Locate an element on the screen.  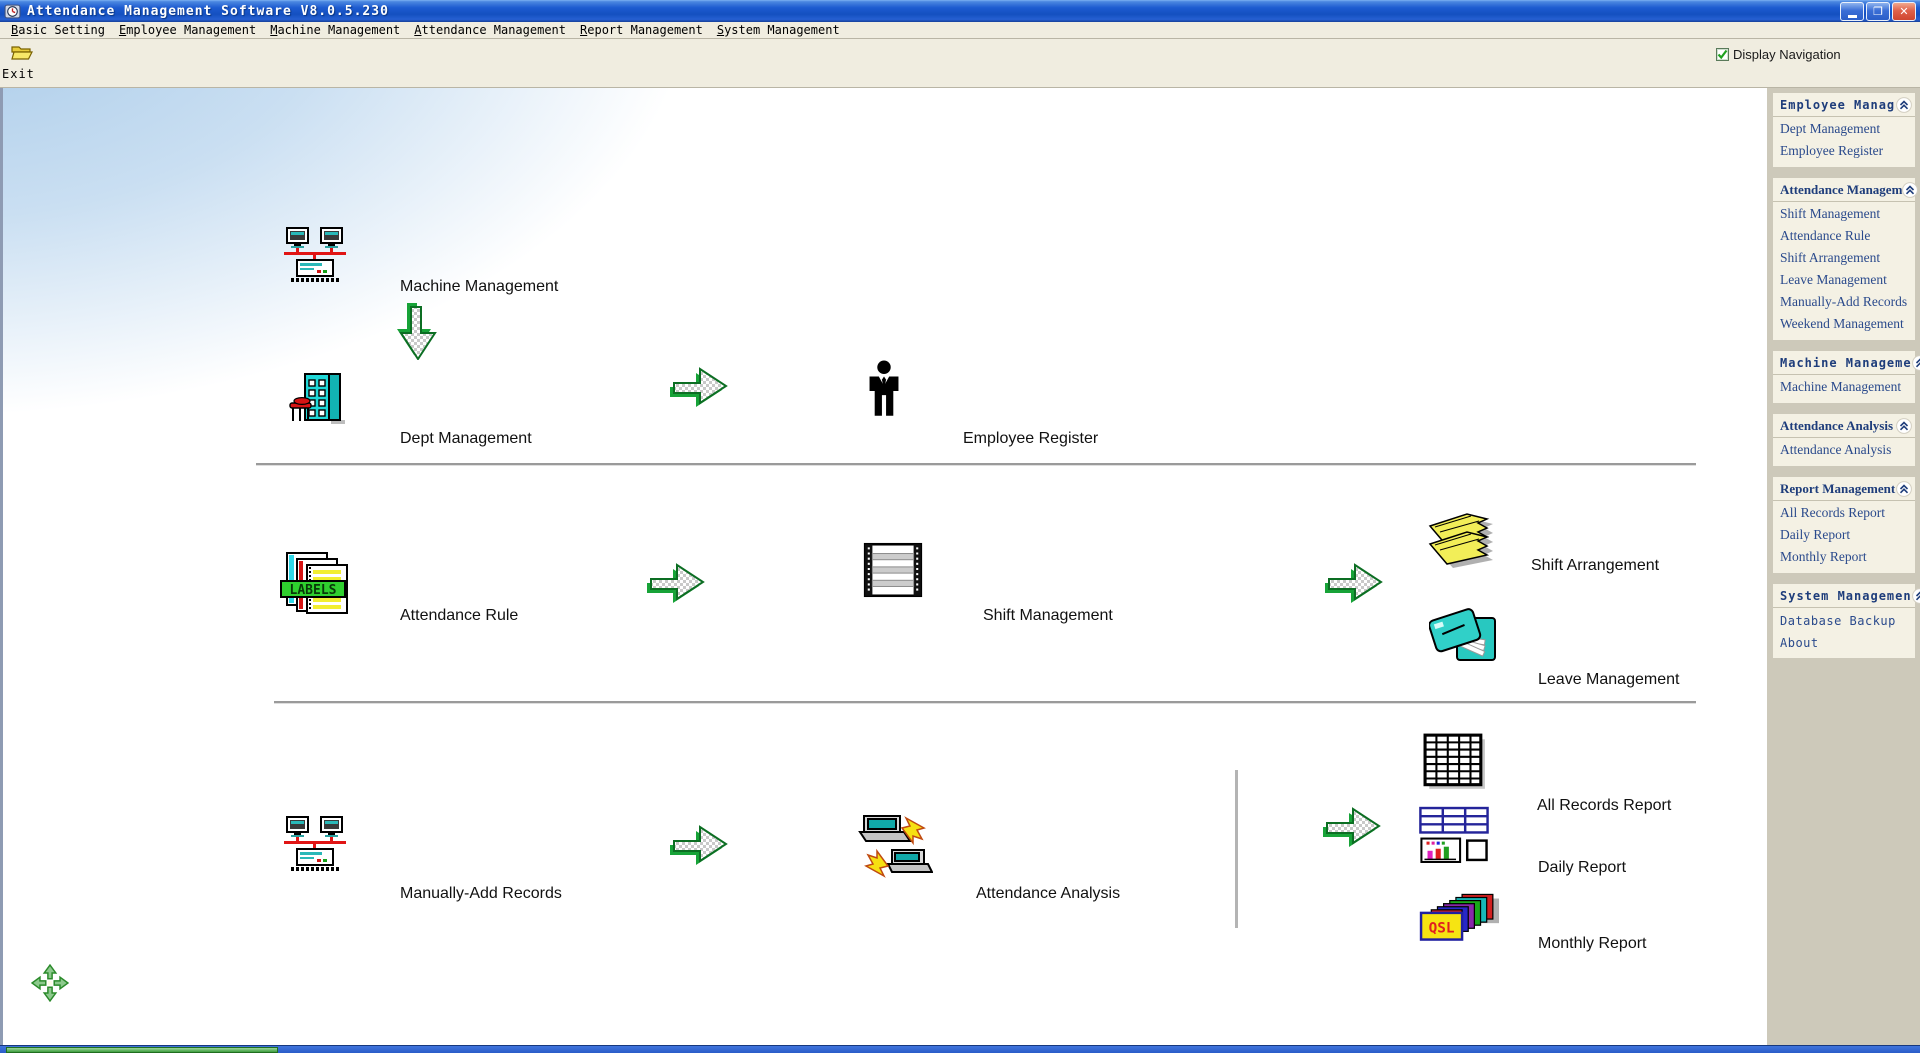
restore-button: ❐ is located at coordinates (1878, 11).